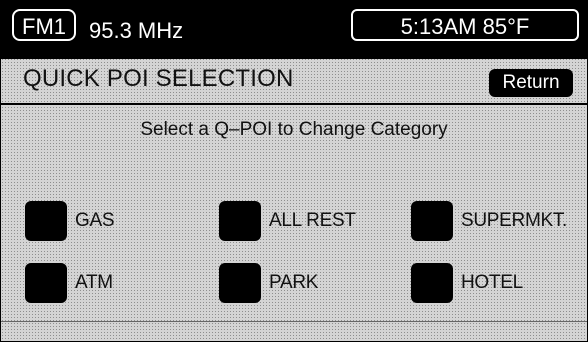 Image resolution: width=588 pixels, height=342 pixels. I want to click on title-row: QUICK POI SELECTION Return, so click(294, 82).